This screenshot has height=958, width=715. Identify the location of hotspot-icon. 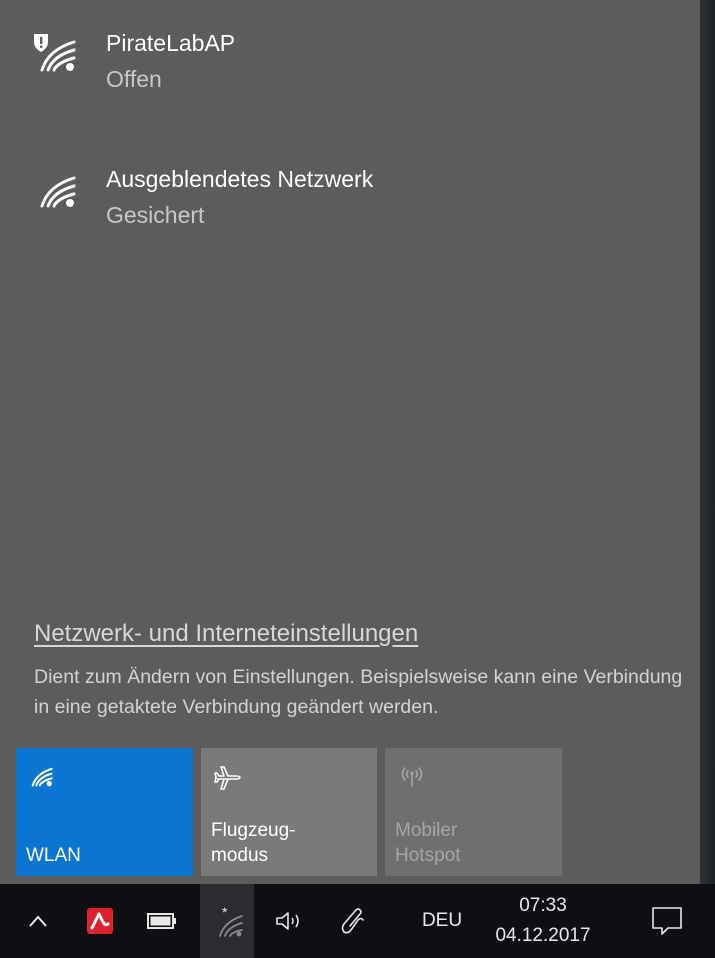
(412, 777).